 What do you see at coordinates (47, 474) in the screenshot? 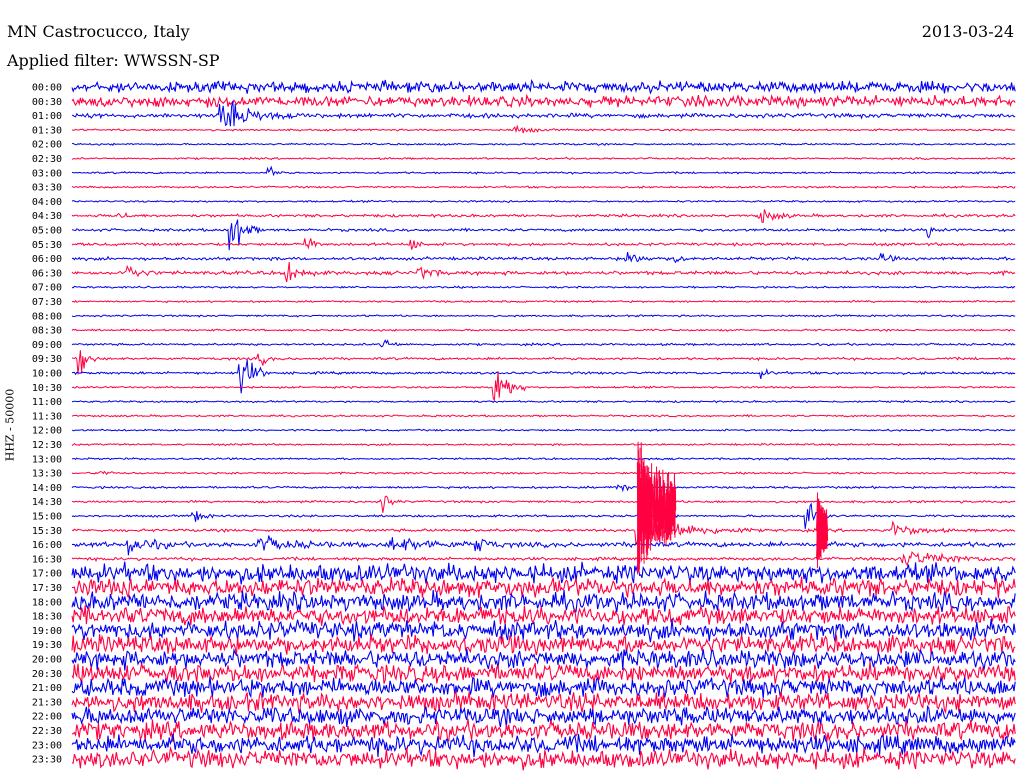
I see `time-label: 13:30` at bounding box center [47, 474].